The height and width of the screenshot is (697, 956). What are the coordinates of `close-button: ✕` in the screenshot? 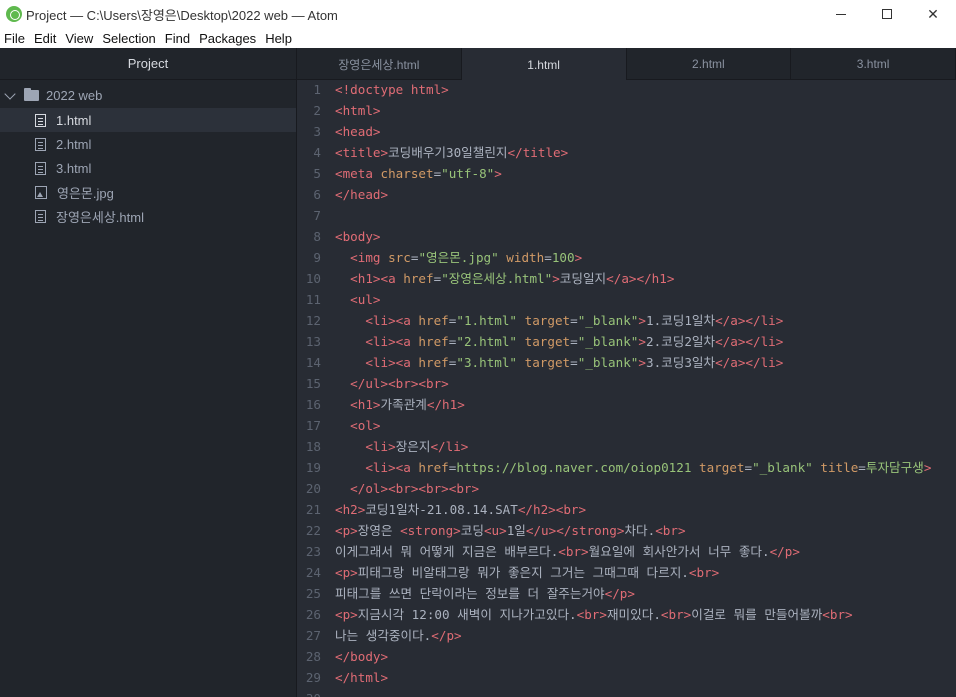 It's located at (933, 14).